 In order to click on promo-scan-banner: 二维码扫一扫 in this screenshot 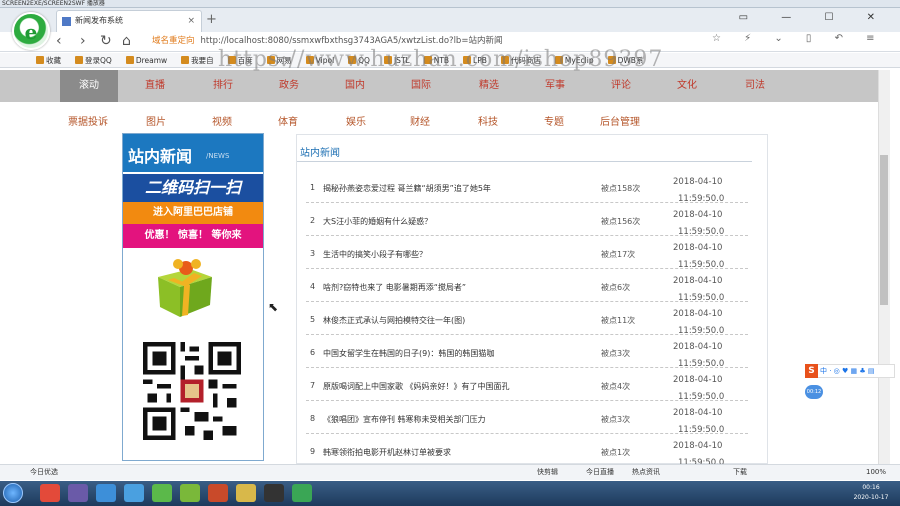, I will do `click(193, 188)`.